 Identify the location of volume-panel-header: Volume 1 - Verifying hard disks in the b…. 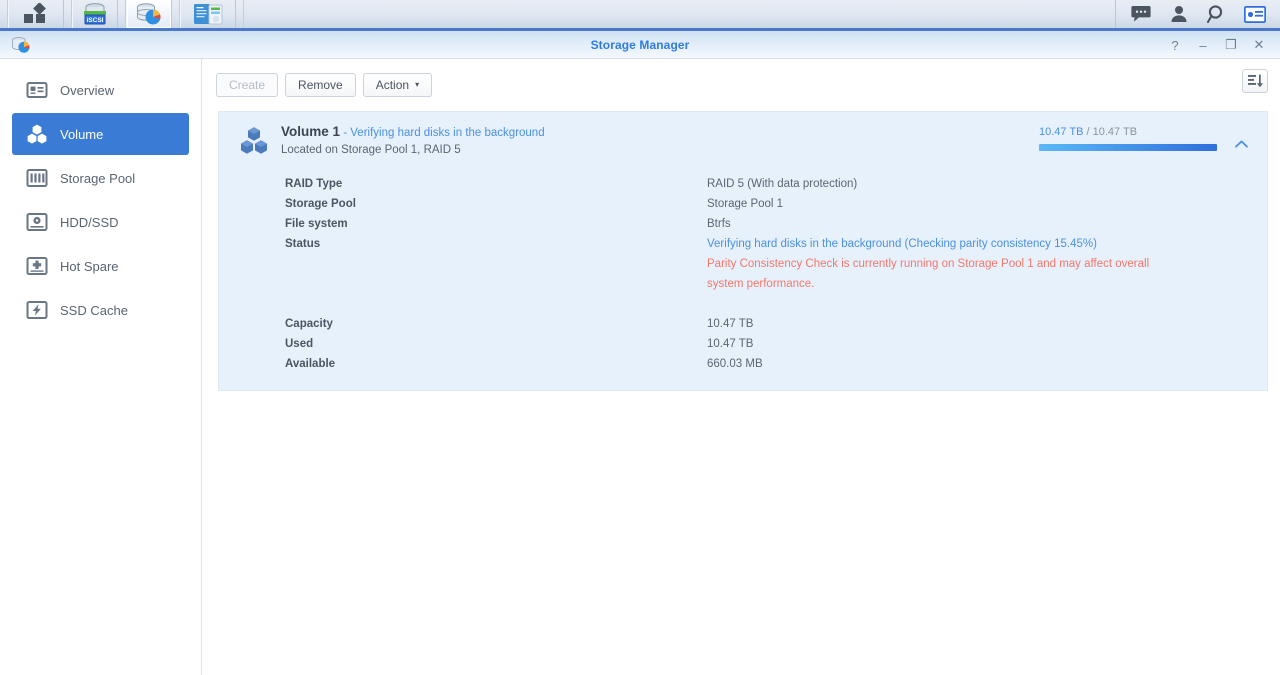
(743, 140).